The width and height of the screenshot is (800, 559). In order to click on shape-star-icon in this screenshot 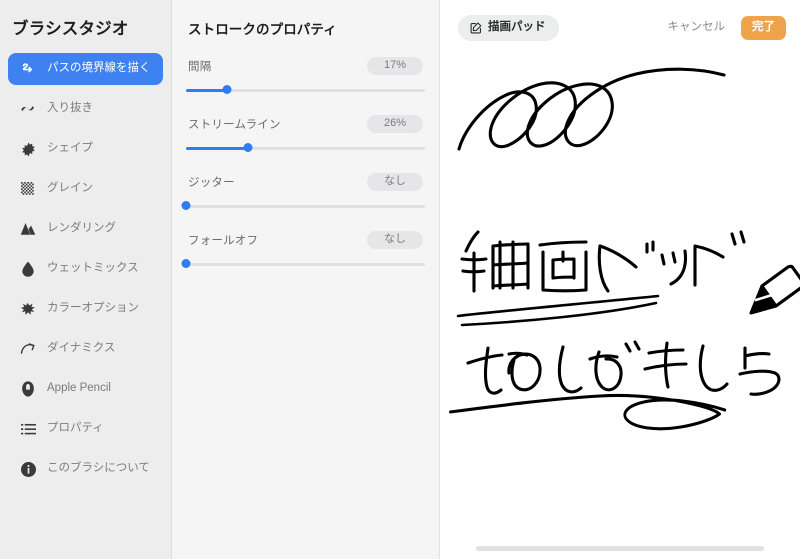, I will do `click(28, 149)`.